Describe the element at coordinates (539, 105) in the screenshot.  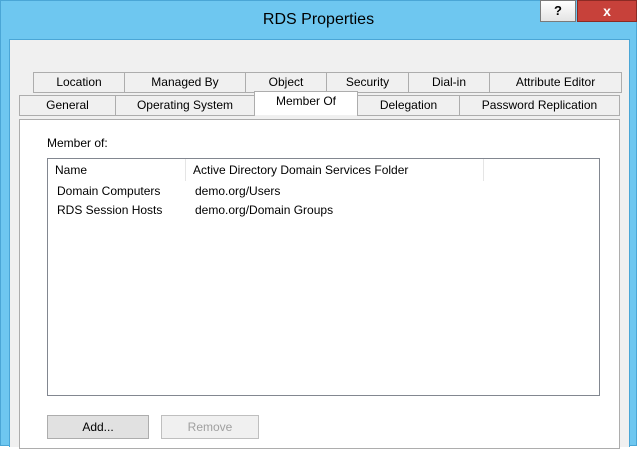
I see `tab-password-replication: Password Replication` at that location.